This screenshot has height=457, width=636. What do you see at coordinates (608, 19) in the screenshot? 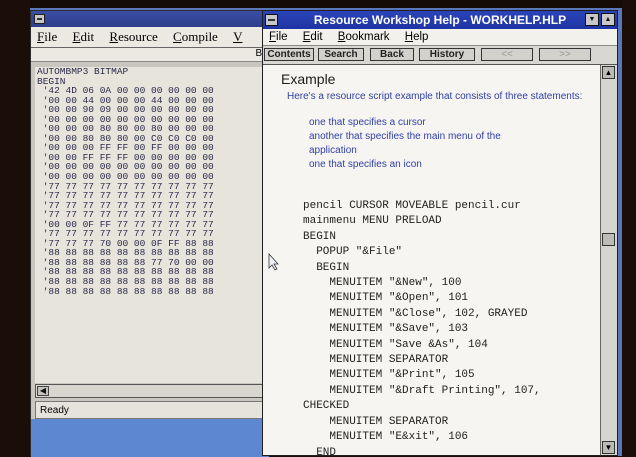
I see `maximize-button: ▲` at bounding box center [608, 19].